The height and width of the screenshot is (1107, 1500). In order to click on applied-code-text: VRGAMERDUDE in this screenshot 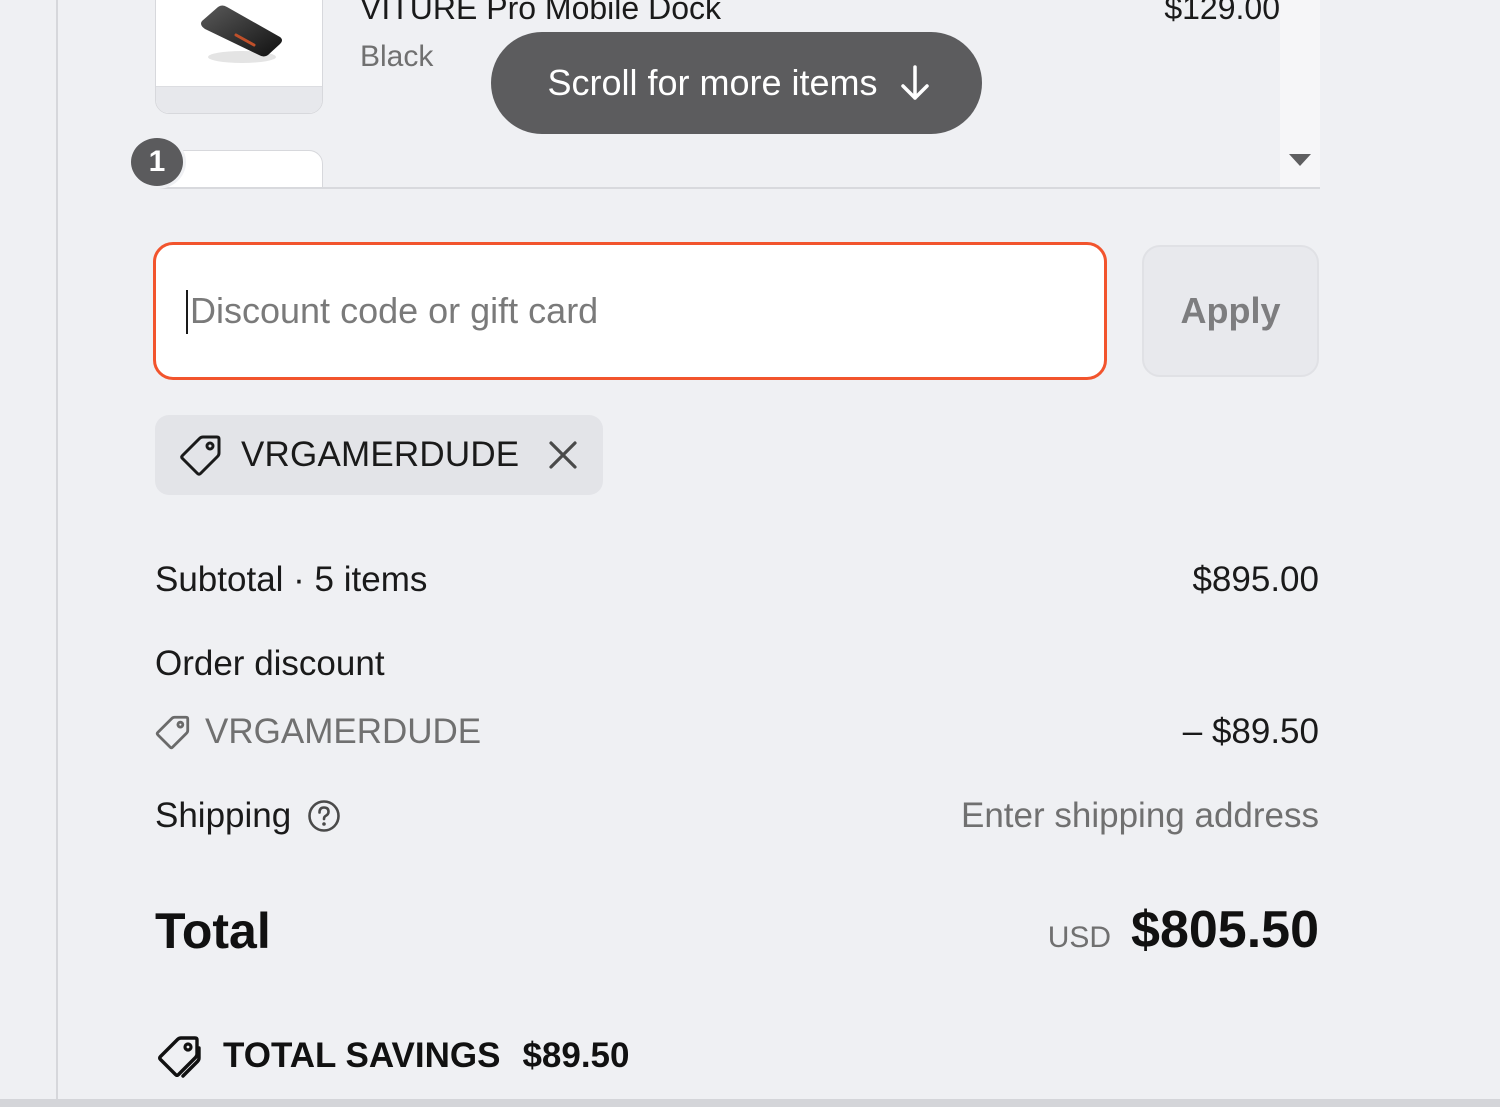, I will do `click(380, 454)`.